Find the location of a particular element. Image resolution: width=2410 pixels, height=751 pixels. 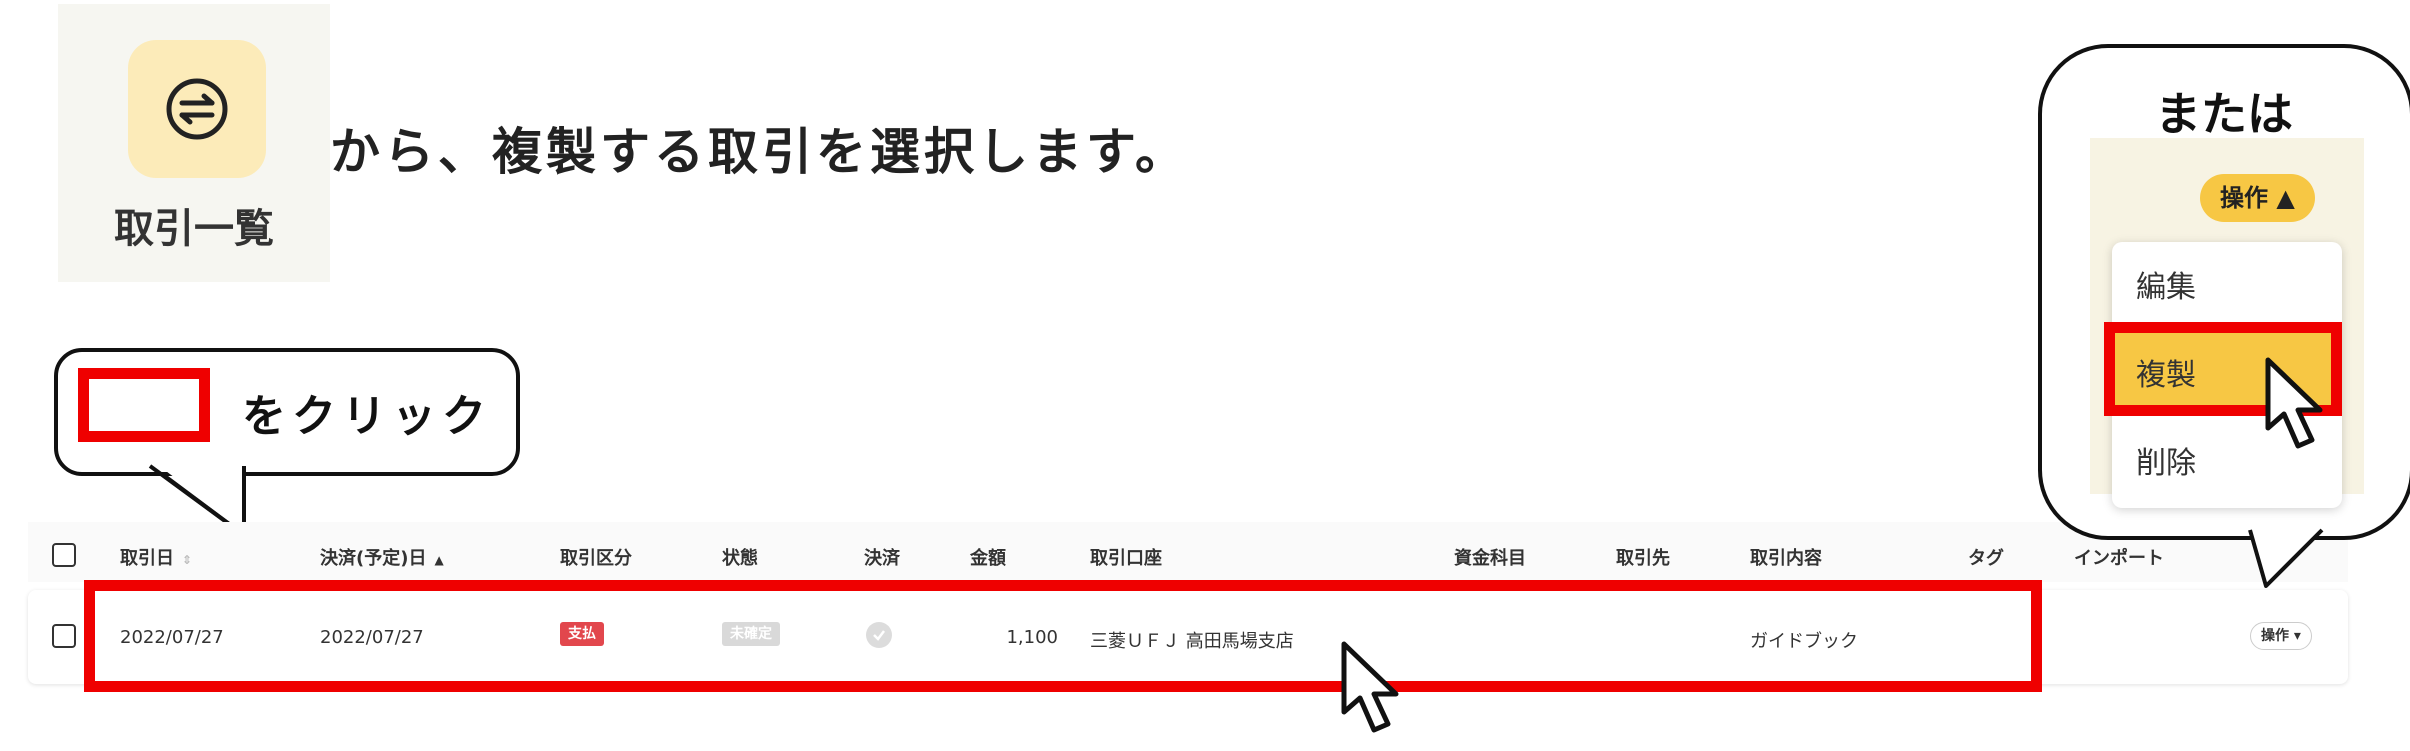

callout-left-text: をクリック is located at coordinates (367, 416).